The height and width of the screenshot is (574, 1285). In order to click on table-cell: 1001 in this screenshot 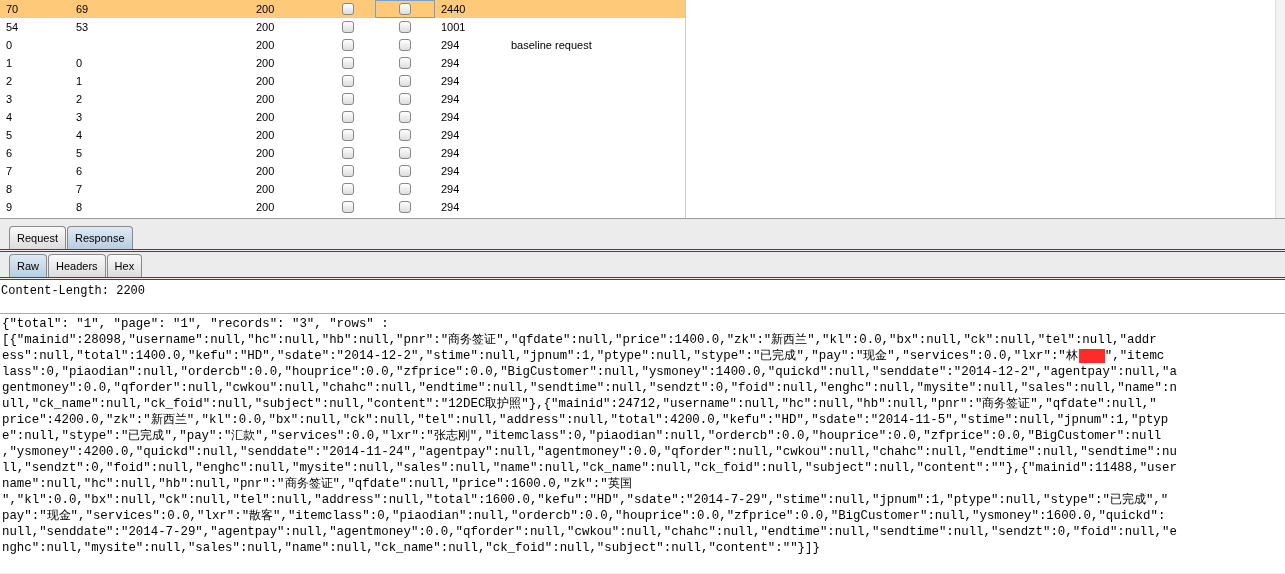, I will do `click(453, 26)`.